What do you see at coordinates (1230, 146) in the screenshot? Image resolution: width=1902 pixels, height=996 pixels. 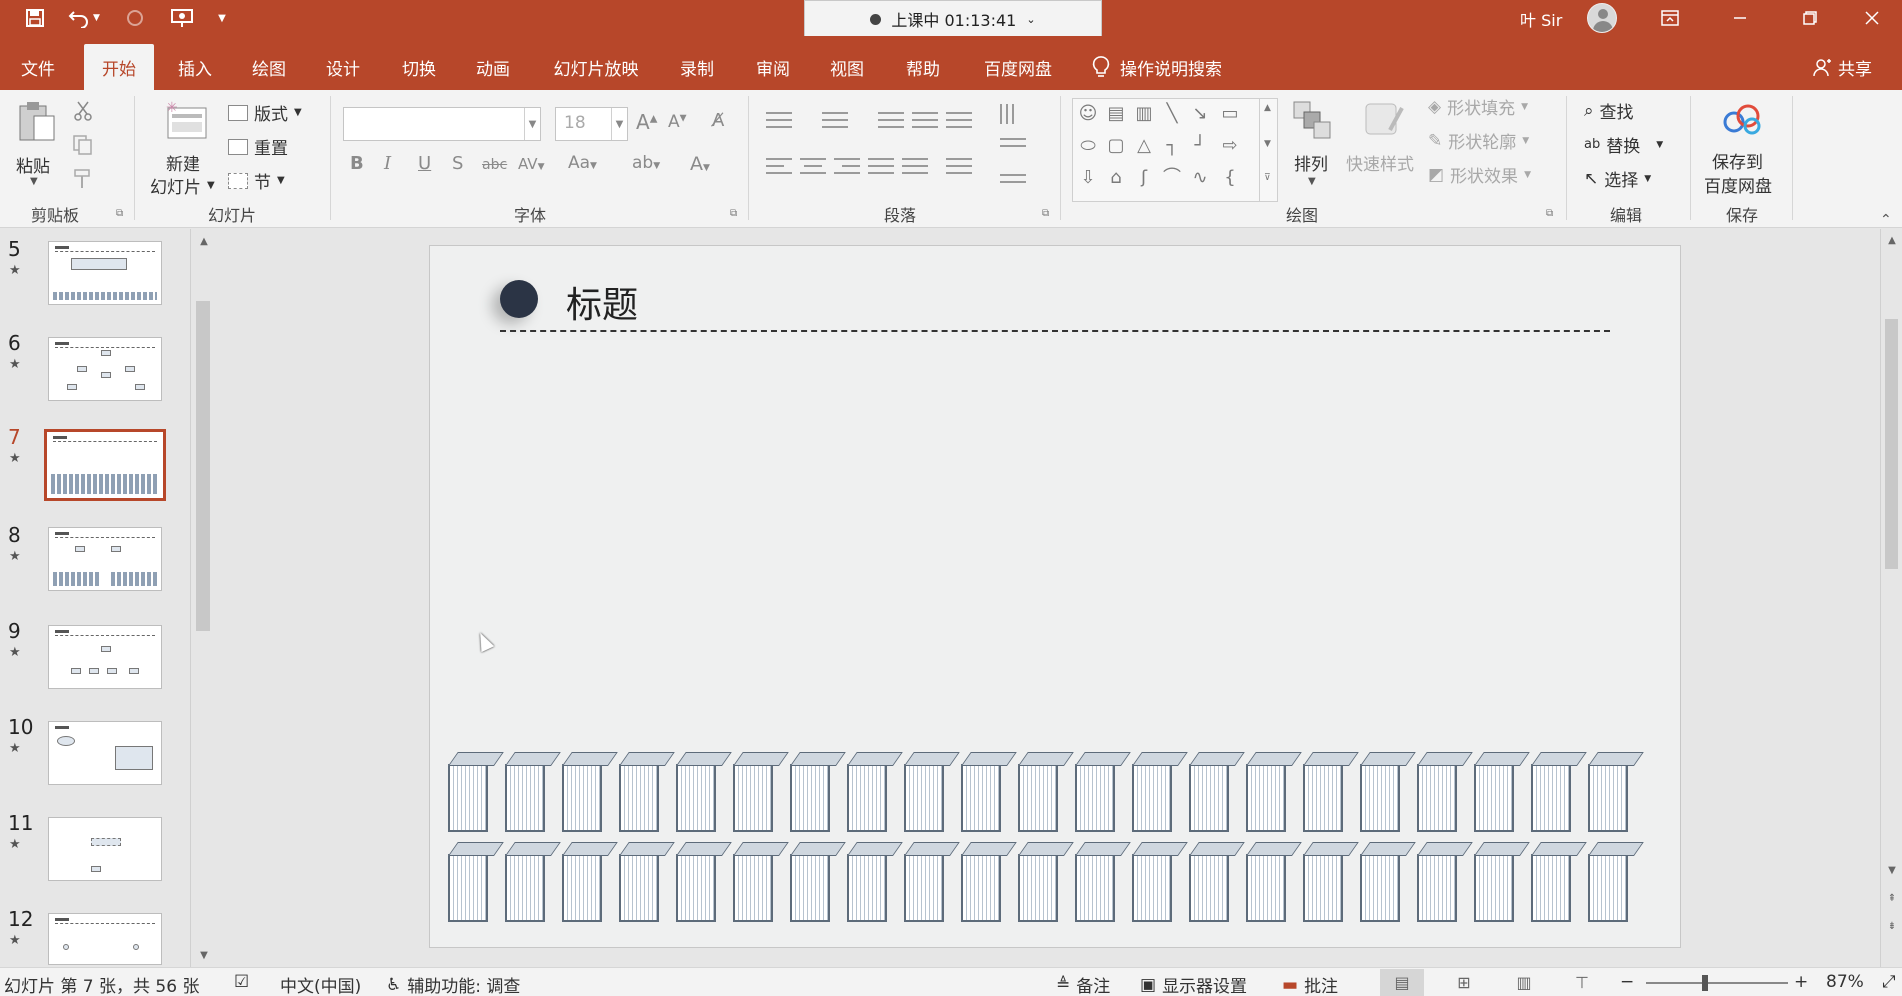 I see `right-arrow-shape-icon: ⇨` at bounding box center [1230, 146].